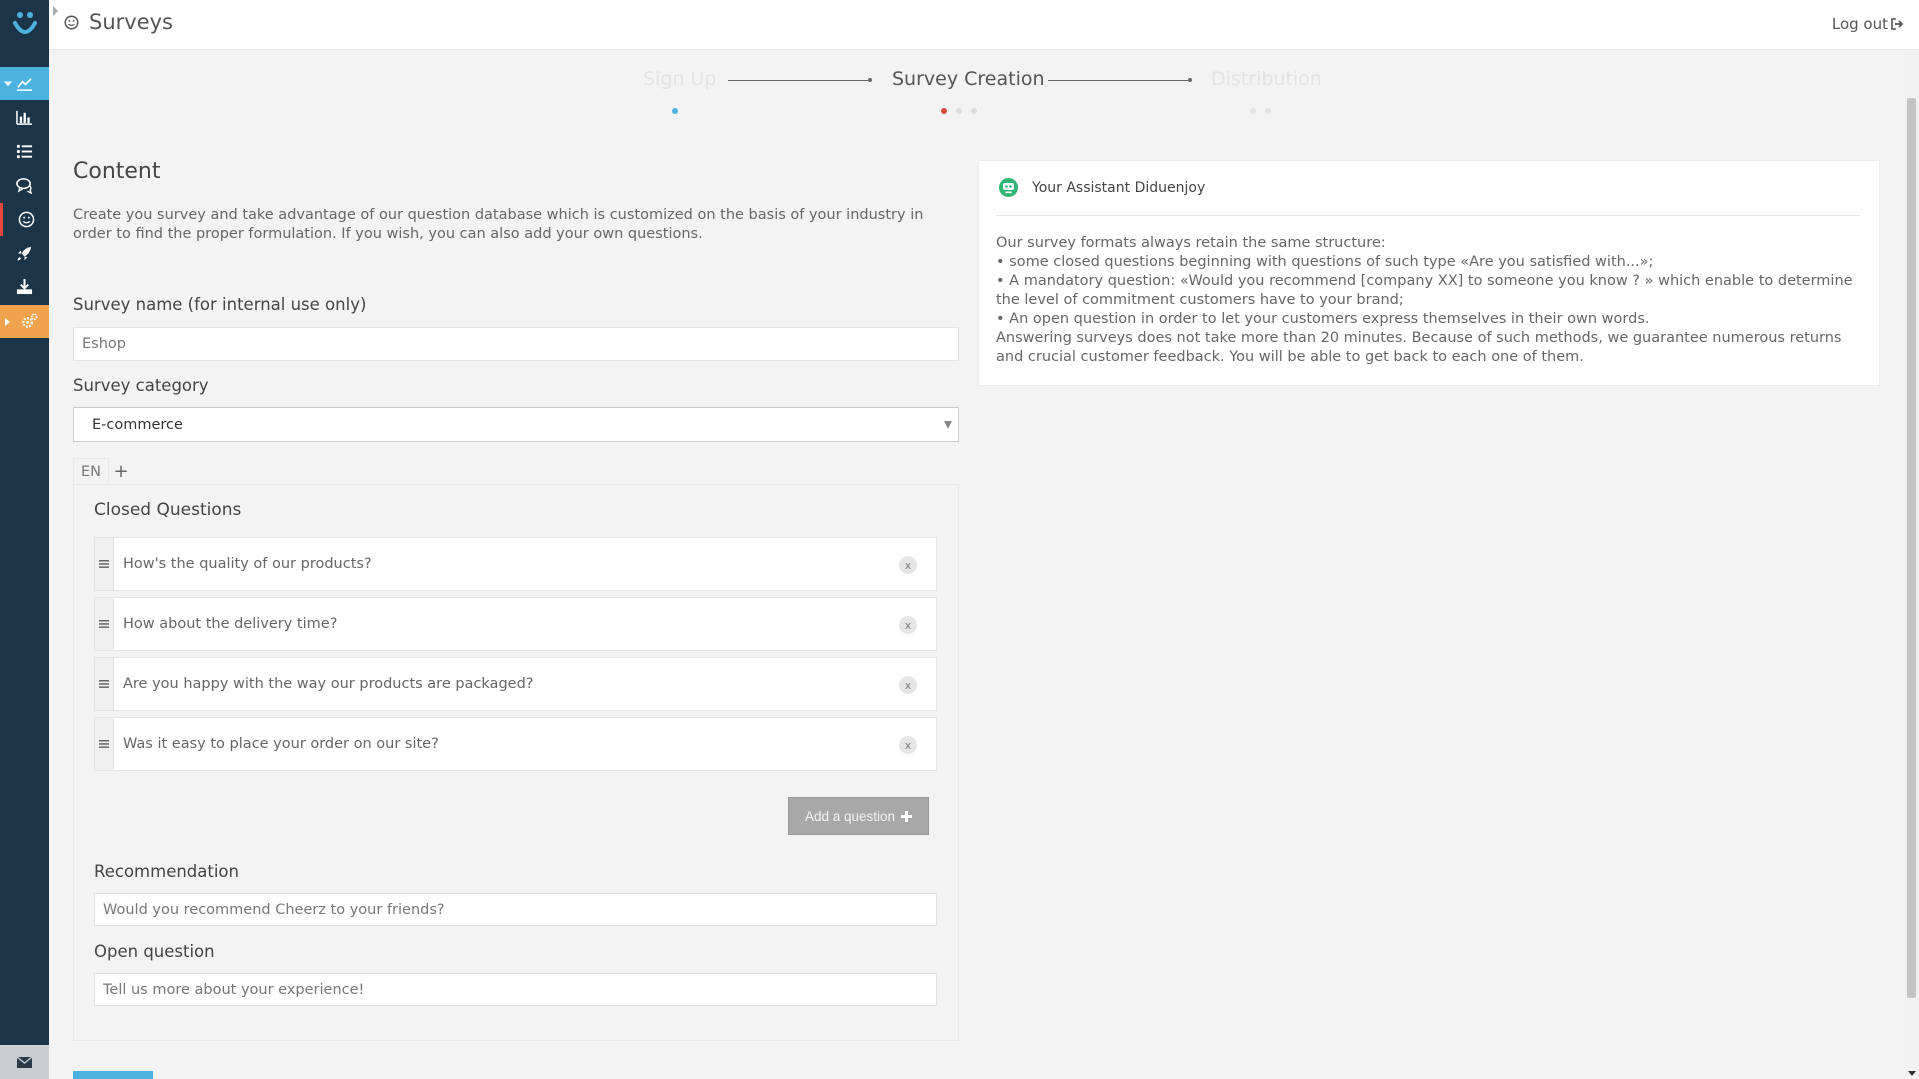 This screenshot has width=1919, height=1079. I want to click on scroll-thumb, so click(1911, 548).